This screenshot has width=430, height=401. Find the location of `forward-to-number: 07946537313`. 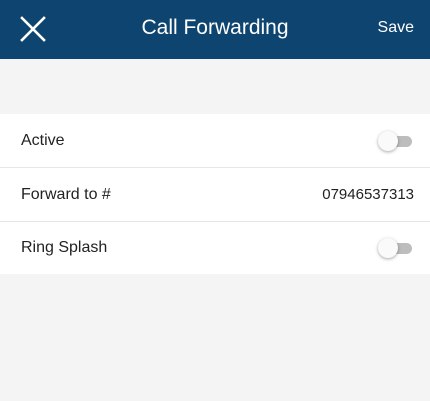

forward-to-number: 07946537313 is located at coordinates (368, 194).